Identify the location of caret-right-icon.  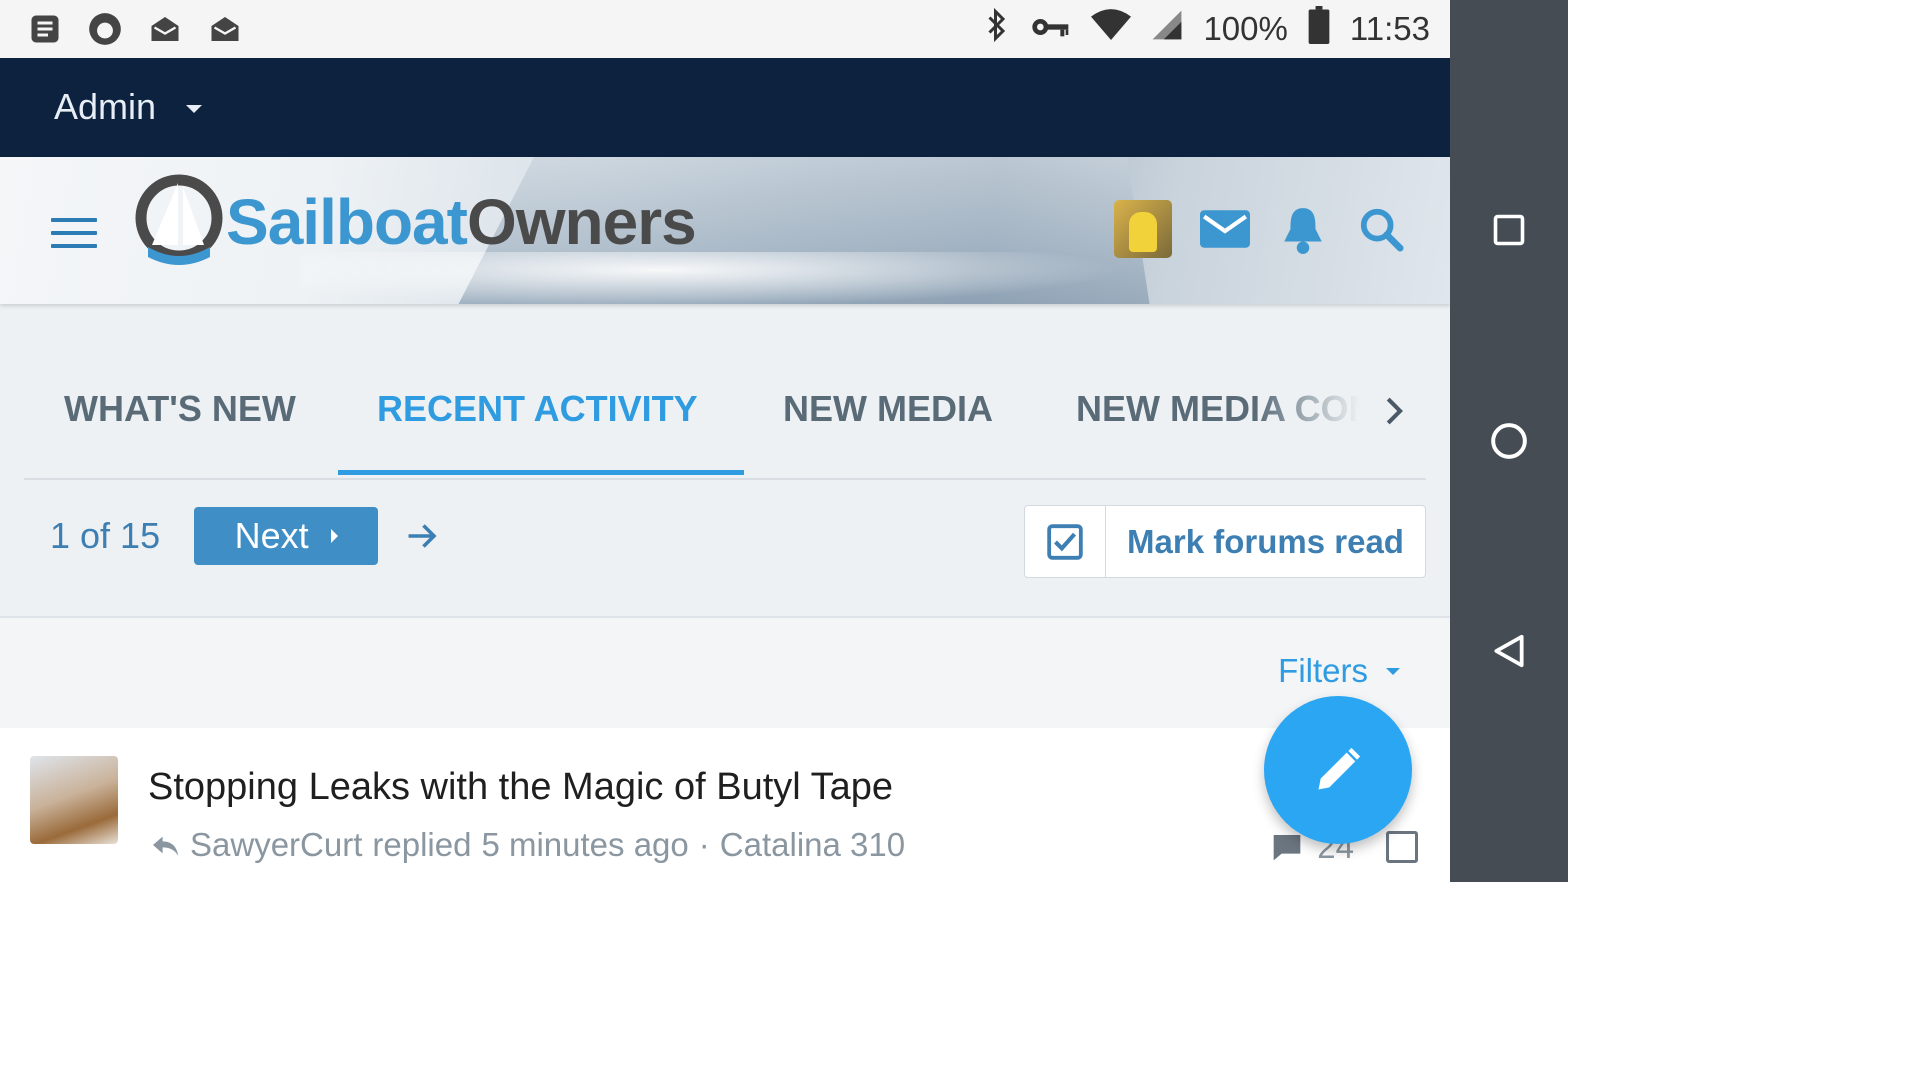
(334, 536).